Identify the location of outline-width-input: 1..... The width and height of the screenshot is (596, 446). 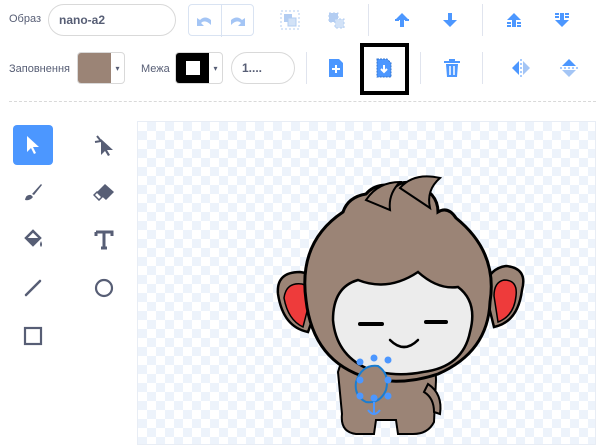
(263, 68).